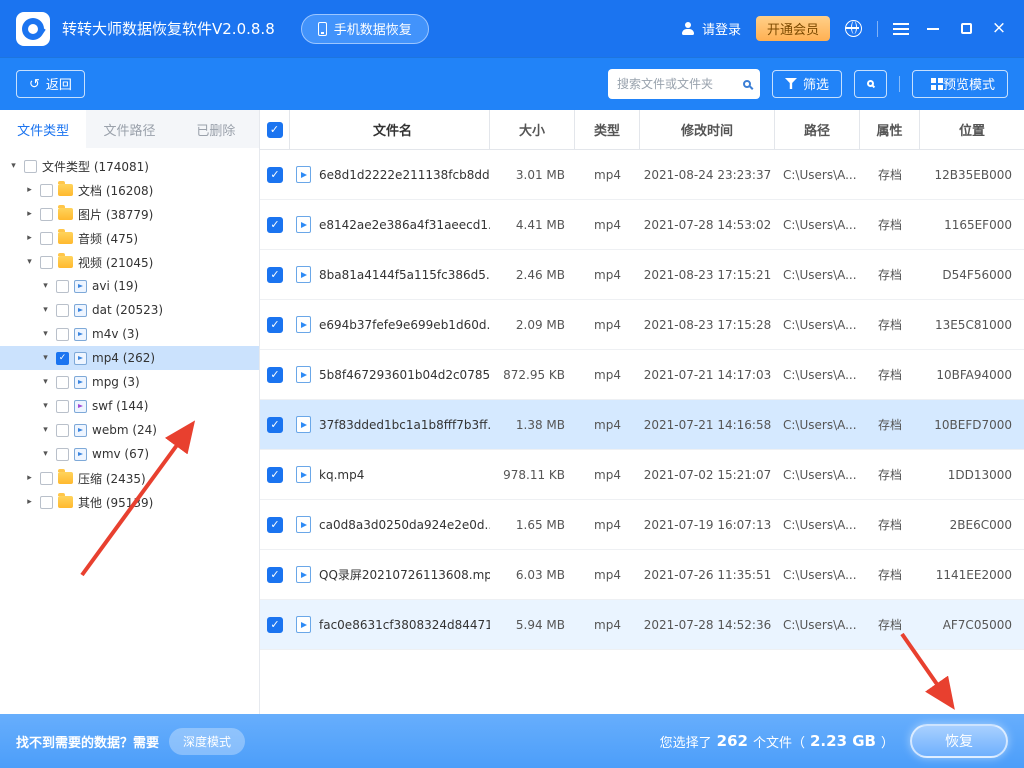  Describe the element at coordinates (999, 29) in the screenshot. I see `close-button: ×` at that location.